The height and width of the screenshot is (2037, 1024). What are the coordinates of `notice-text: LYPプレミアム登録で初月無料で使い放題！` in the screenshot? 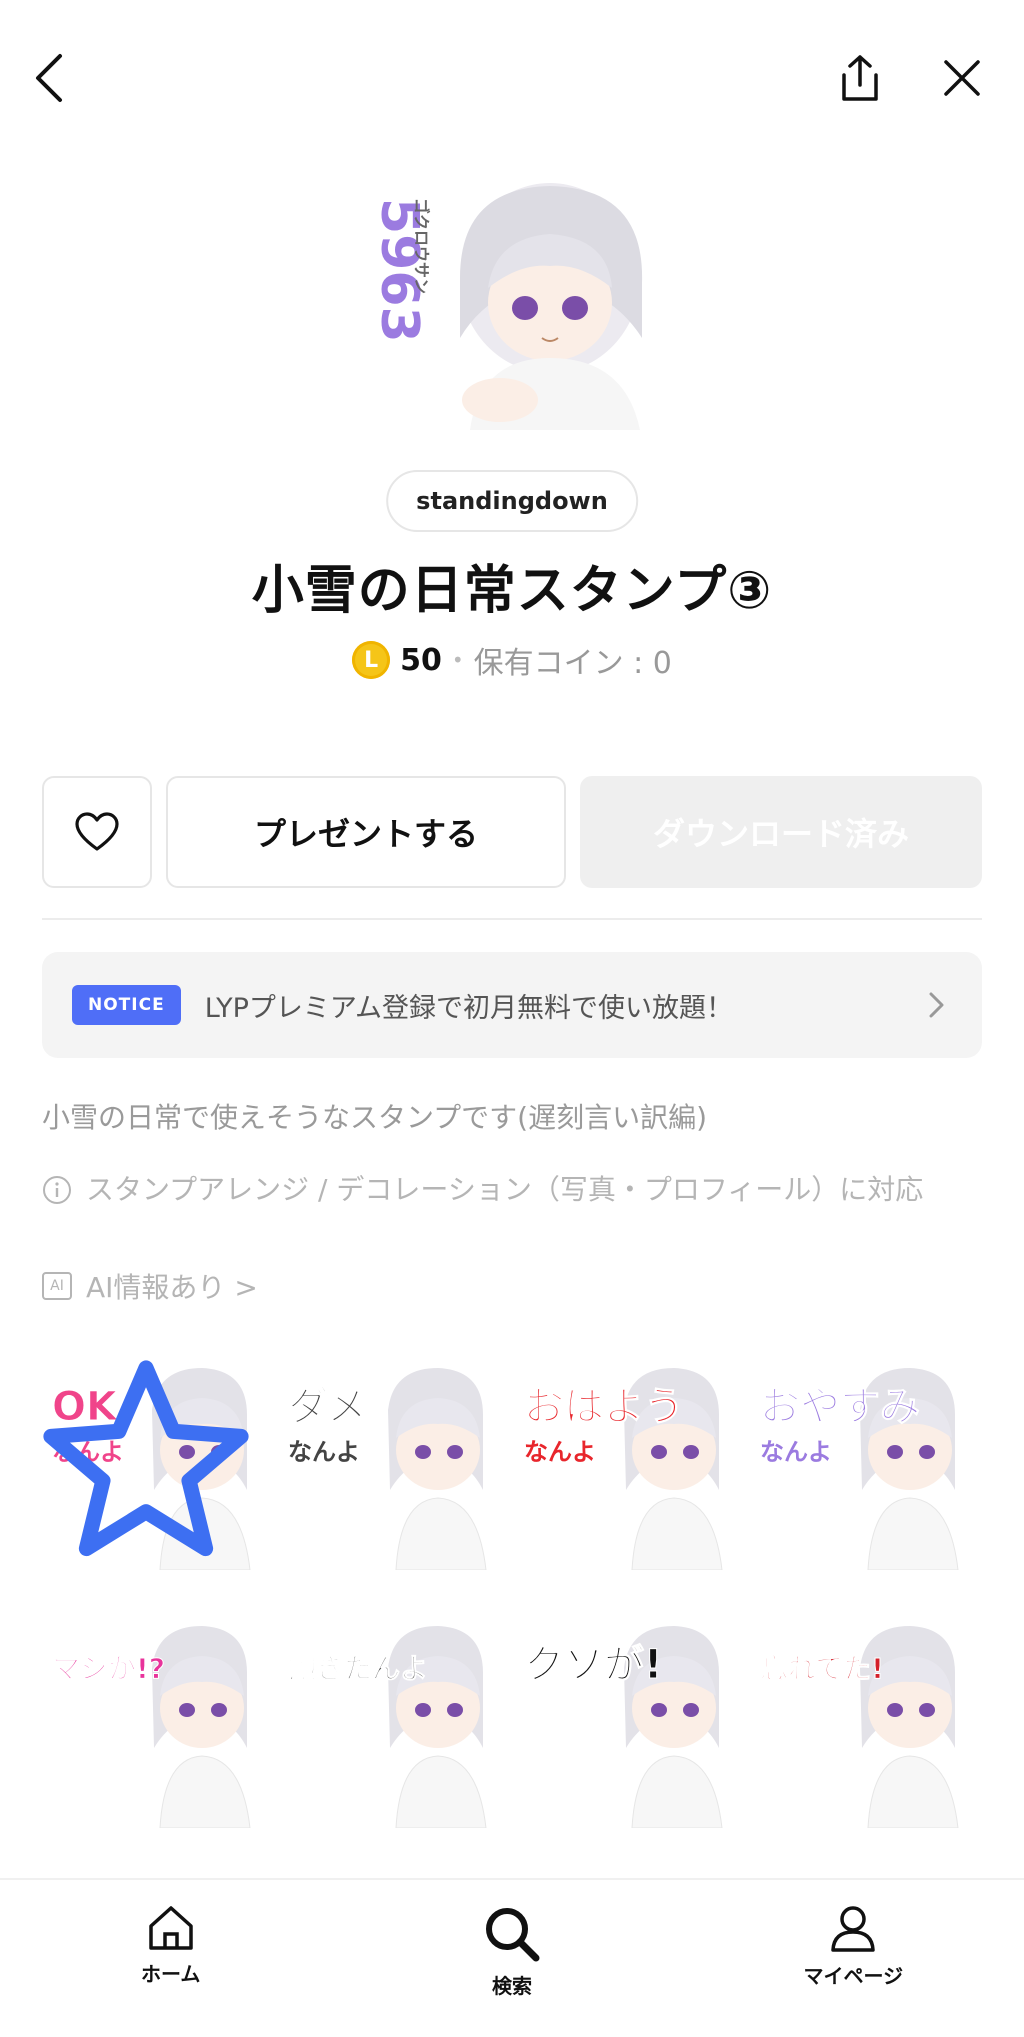 It's located at (469, 1008).